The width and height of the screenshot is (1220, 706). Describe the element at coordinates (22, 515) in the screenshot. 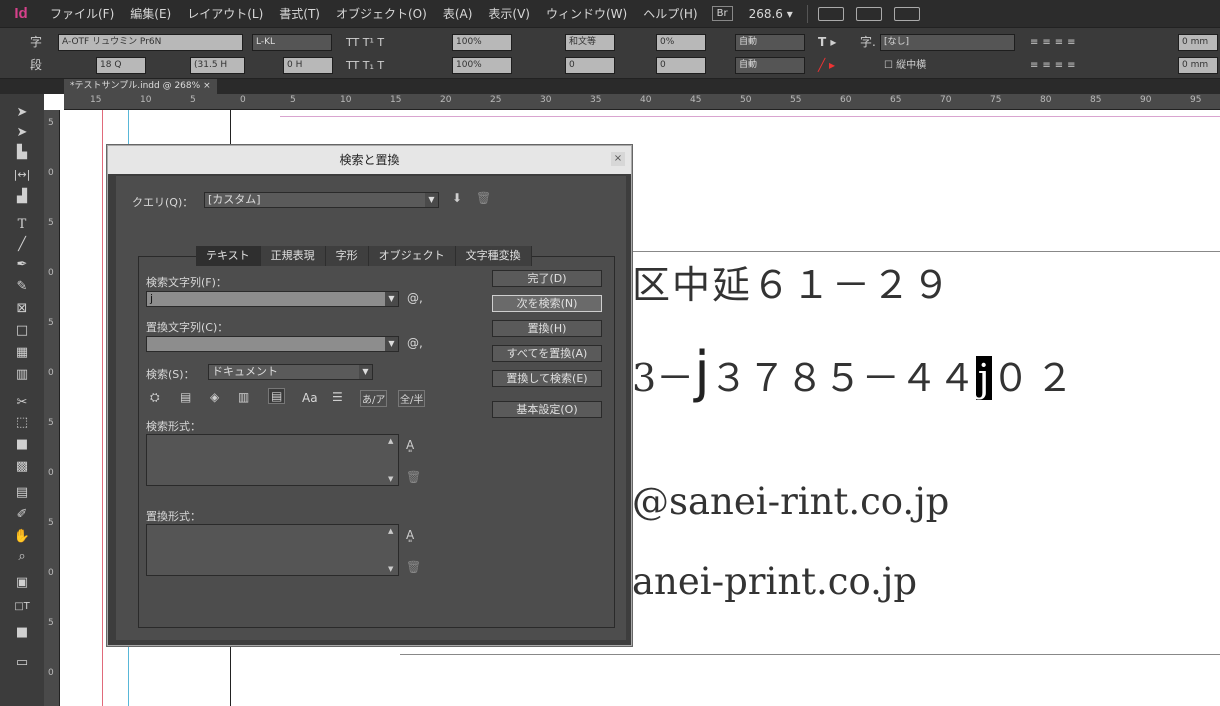

I see `eyedropper-tool-icon: ✐` at that location.